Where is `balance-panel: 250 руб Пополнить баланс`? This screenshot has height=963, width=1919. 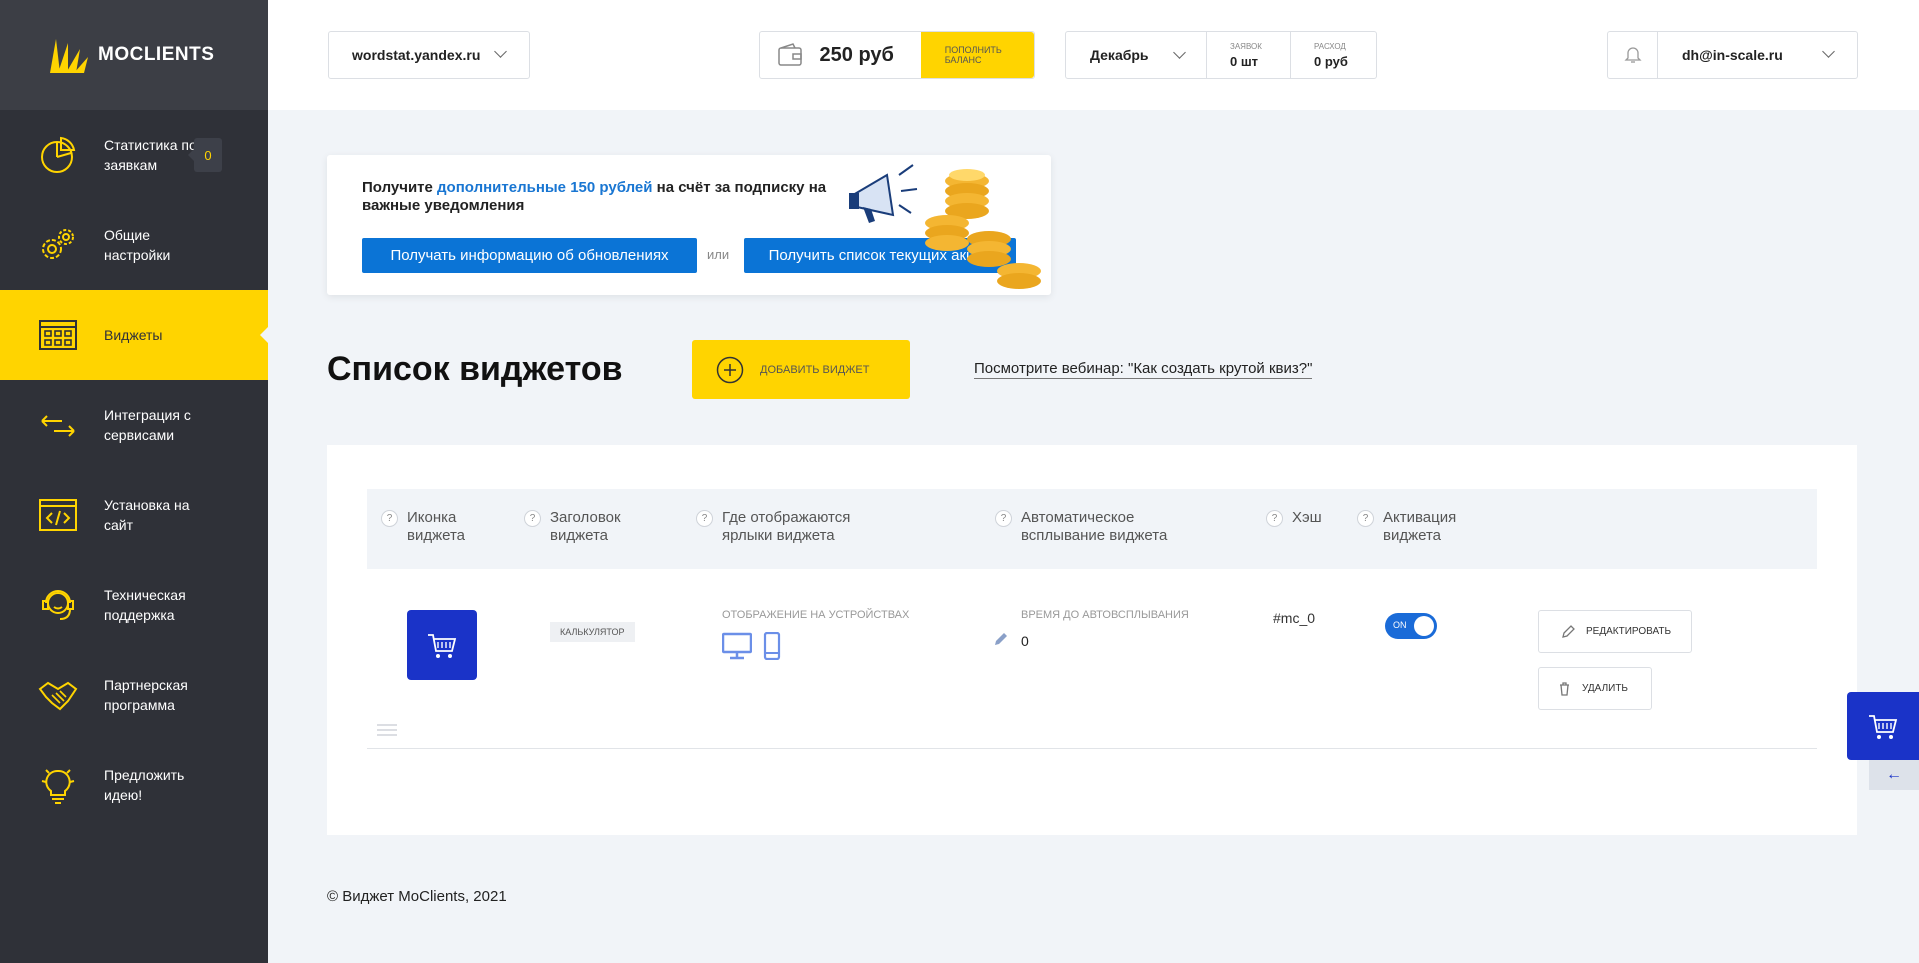 balance-panel: 250 руб Пополнить баланс is located at coordinates (897, 55).